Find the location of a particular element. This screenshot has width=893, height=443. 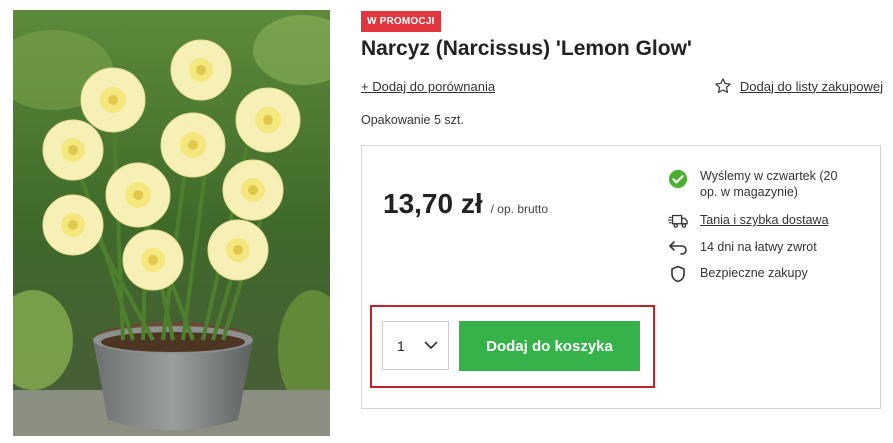

add-to-wishlist-link: Dodaj do listy zakupowej is located at coordinates (798, 86).